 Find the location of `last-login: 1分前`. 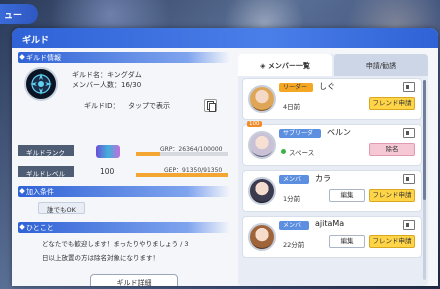

last-login: 1分前 is located at coordinates (292, 199).